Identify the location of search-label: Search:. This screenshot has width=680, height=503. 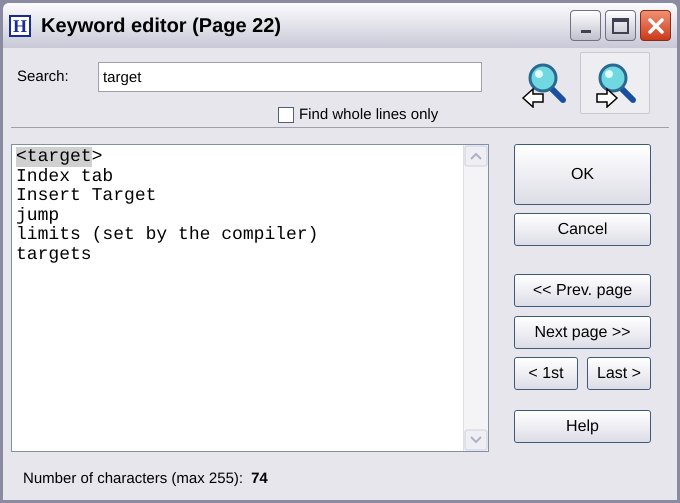
(43, 76).